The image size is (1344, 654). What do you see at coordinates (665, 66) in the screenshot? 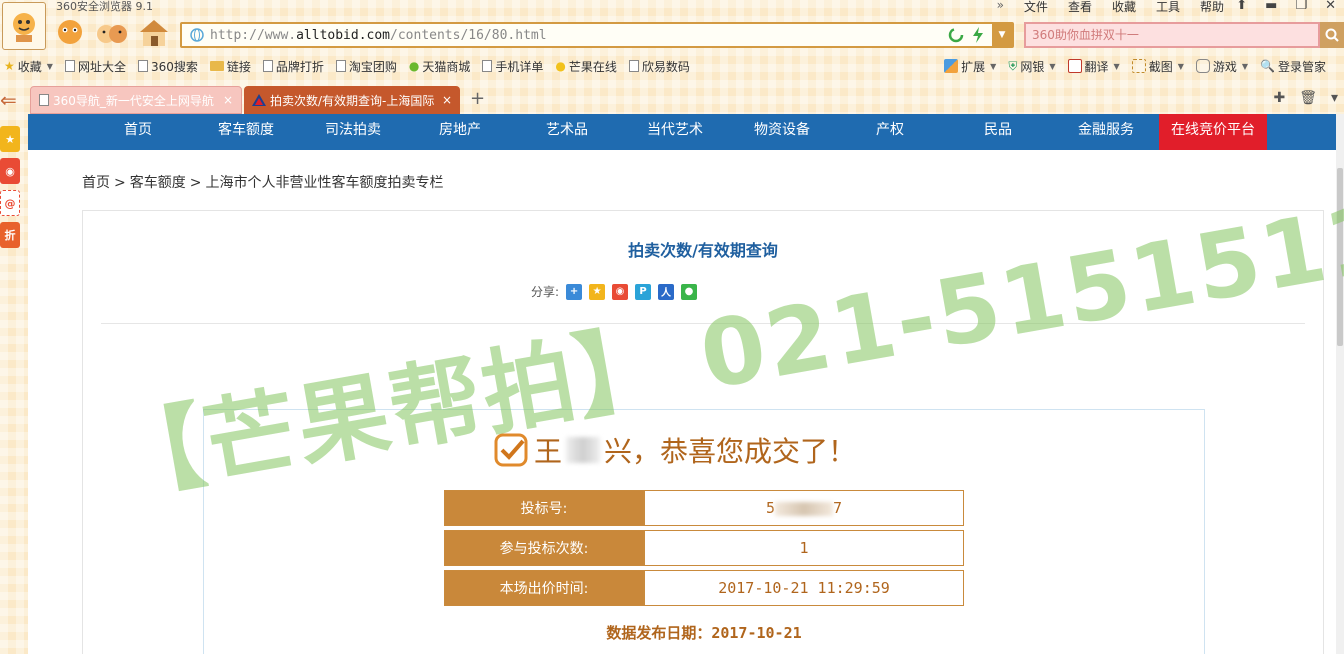
I see `bookmark-label: 欣易数码` at bounding box center [665, 66].